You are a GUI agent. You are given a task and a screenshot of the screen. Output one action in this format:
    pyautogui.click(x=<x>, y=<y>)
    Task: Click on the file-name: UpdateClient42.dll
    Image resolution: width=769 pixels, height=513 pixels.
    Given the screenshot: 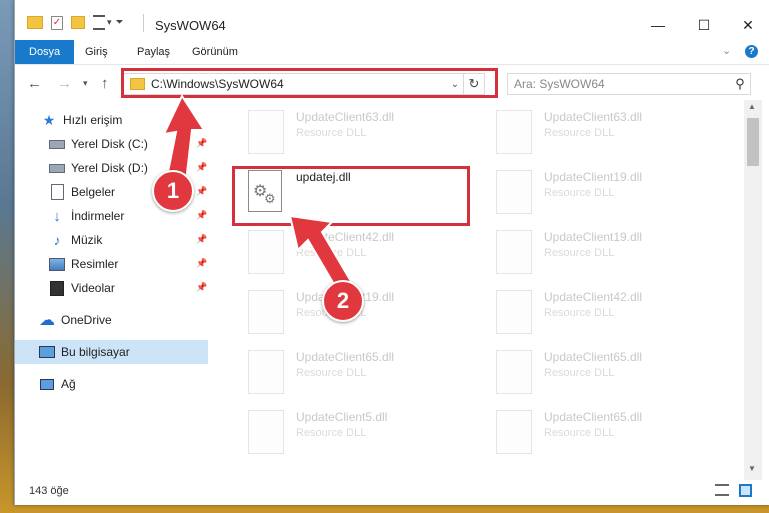 What is the action you would take?
    pyautogui.click(x=593, y=297)
    